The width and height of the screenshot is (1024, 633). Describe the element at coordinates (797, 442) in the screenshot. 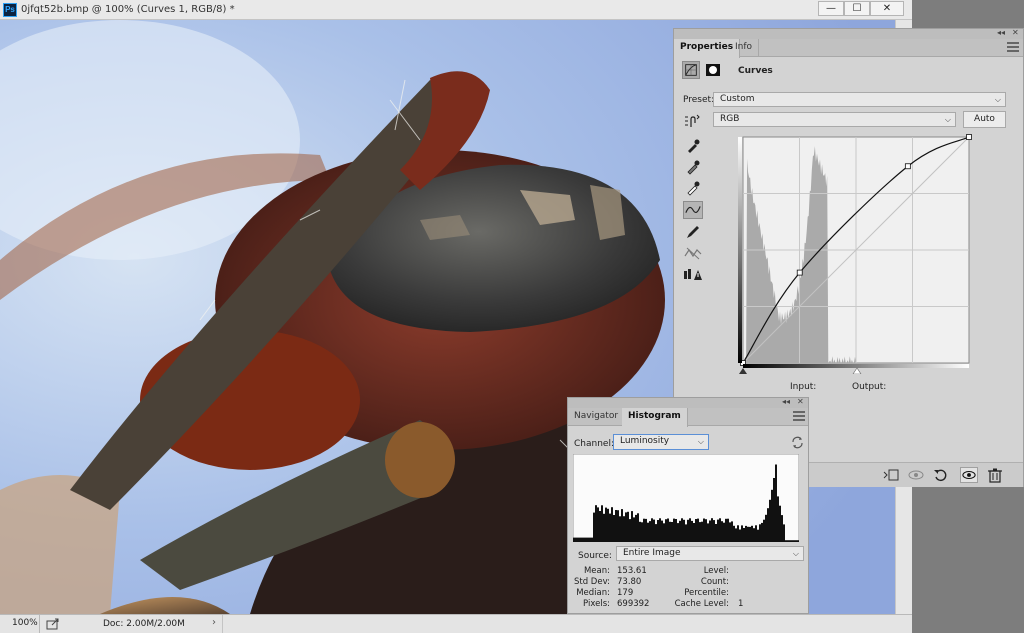

I see `refresh-icon` at that location.